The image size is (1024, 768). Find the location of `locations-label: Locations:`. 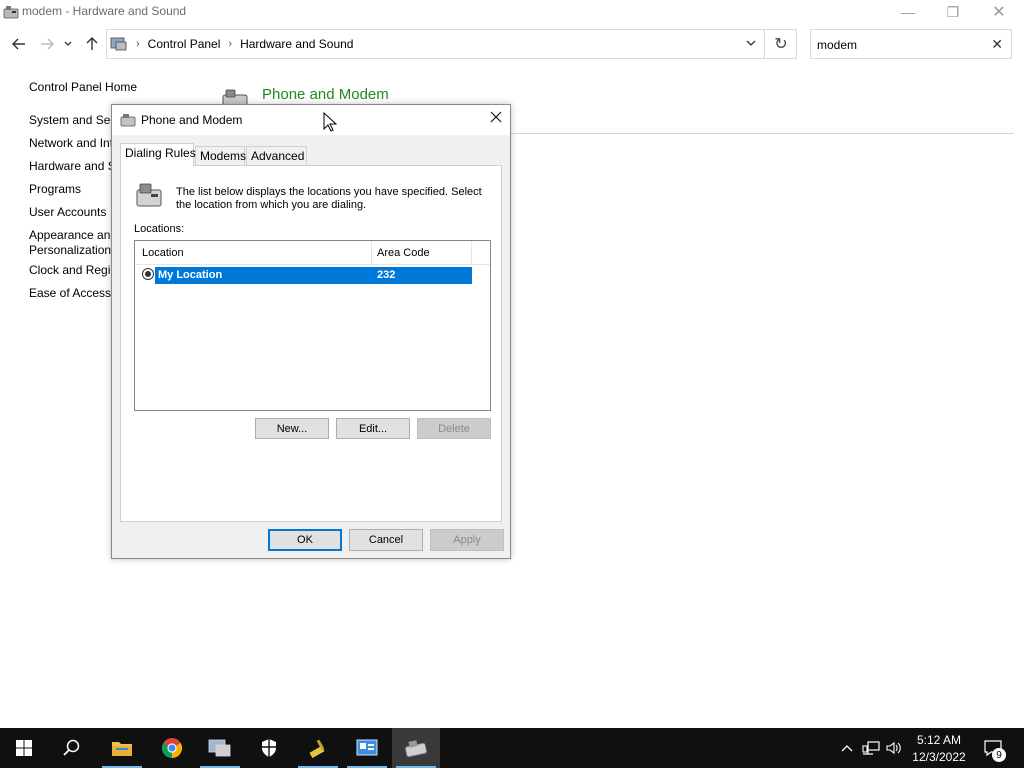

locations-label: Locations: is located at coordinates (159, 229).